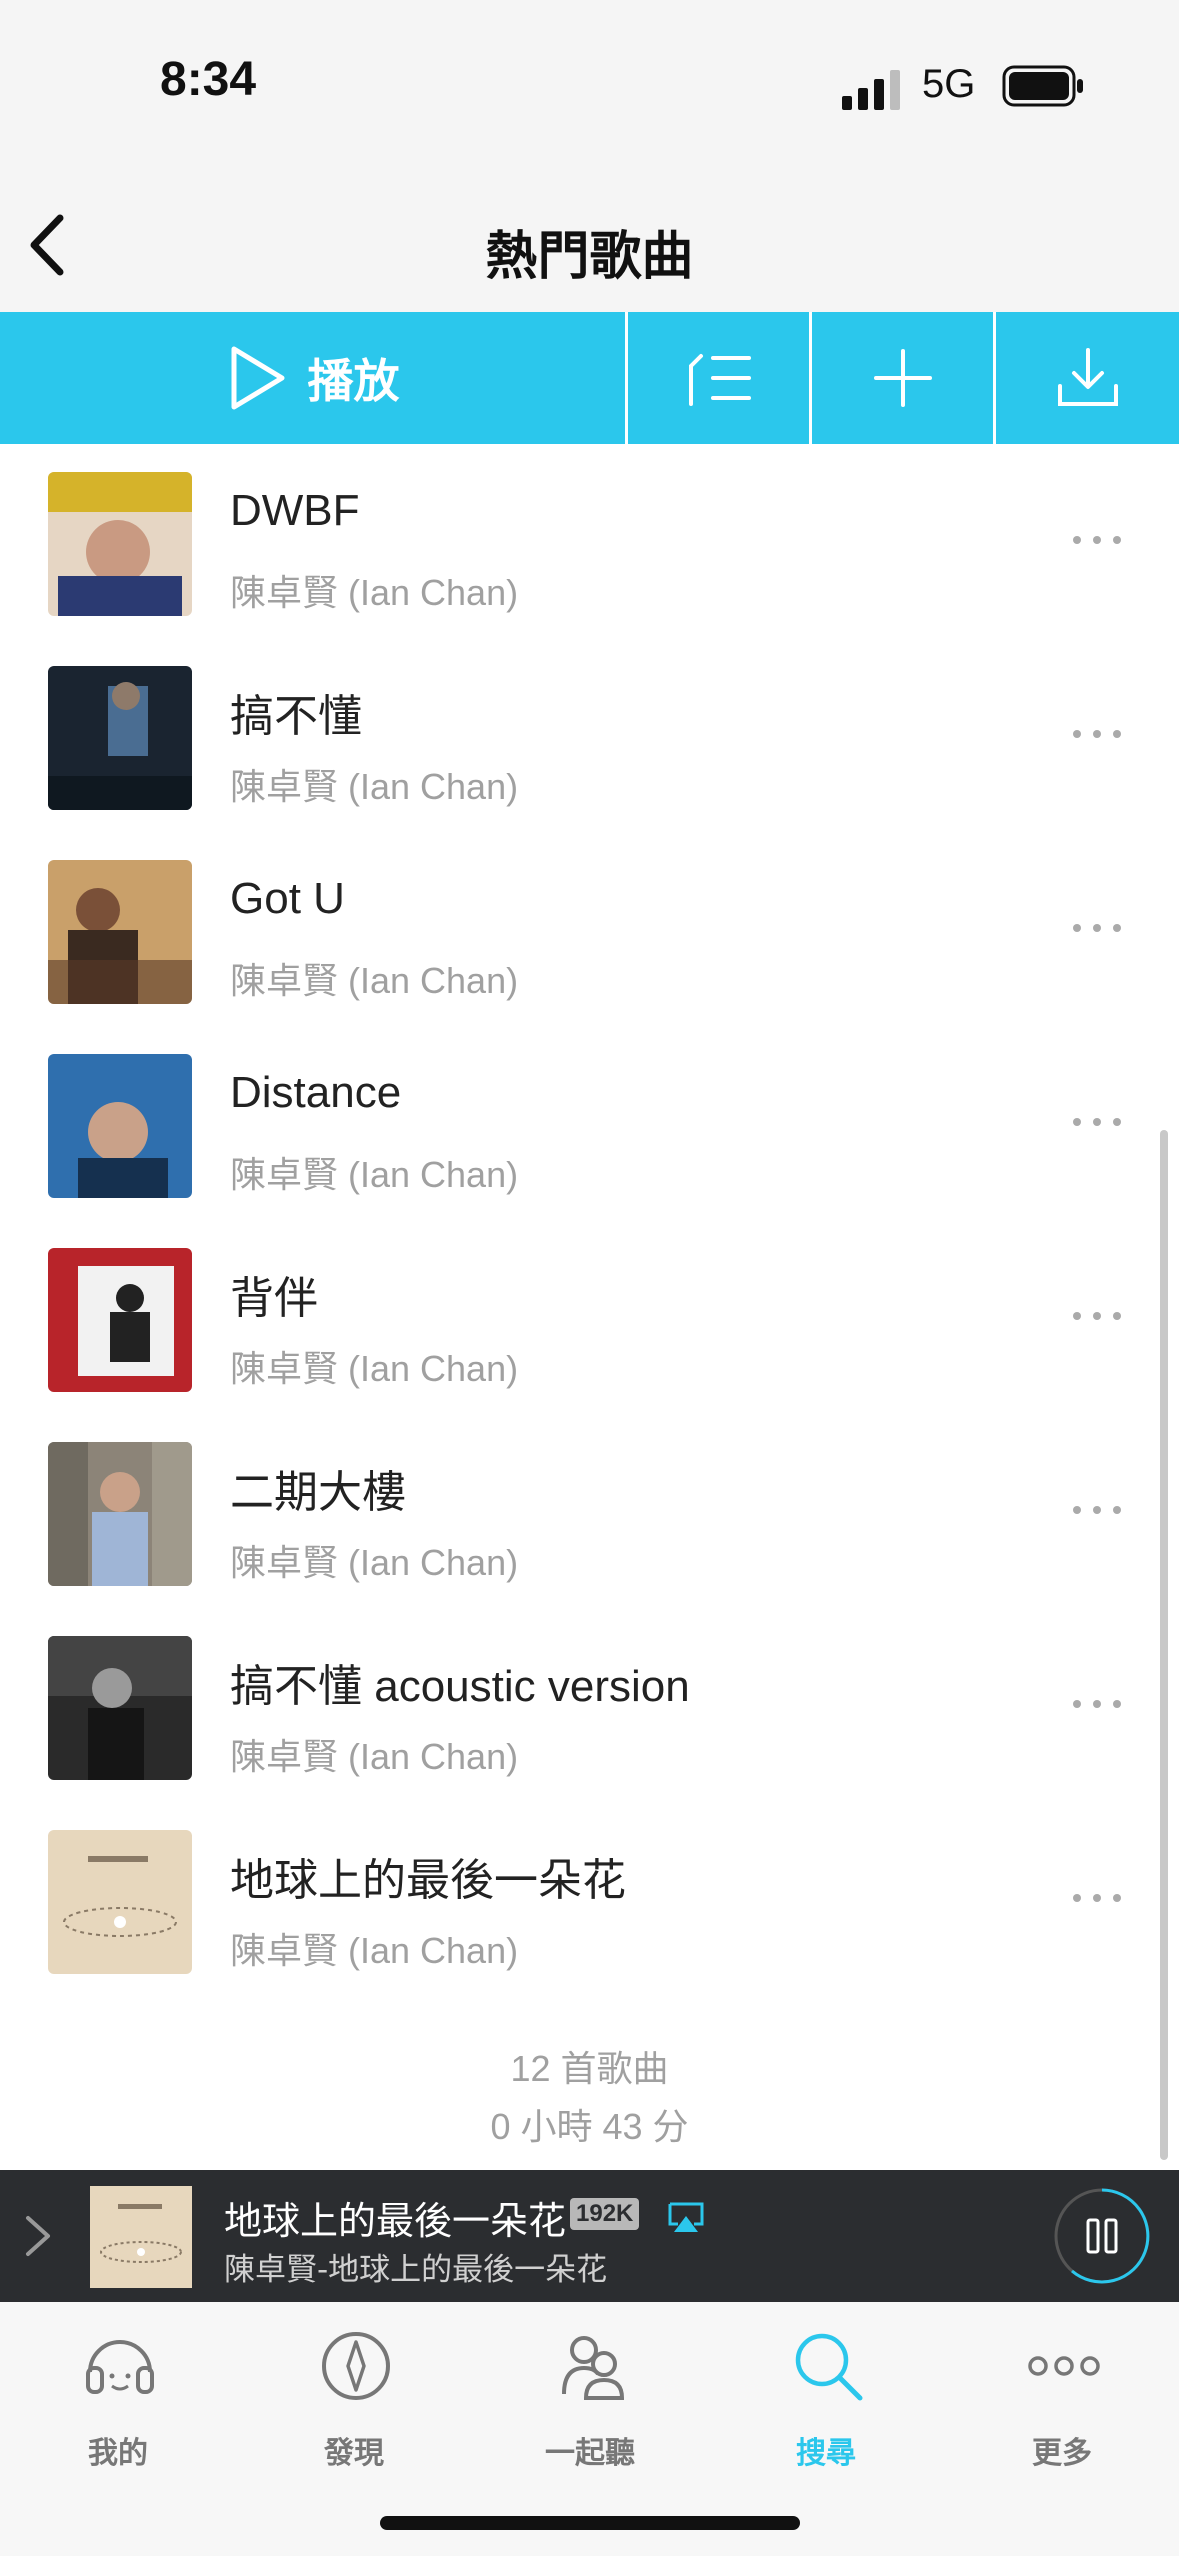 The image size is (1179, 2556). I want to click on network-label: 5G, so click(949, 84).